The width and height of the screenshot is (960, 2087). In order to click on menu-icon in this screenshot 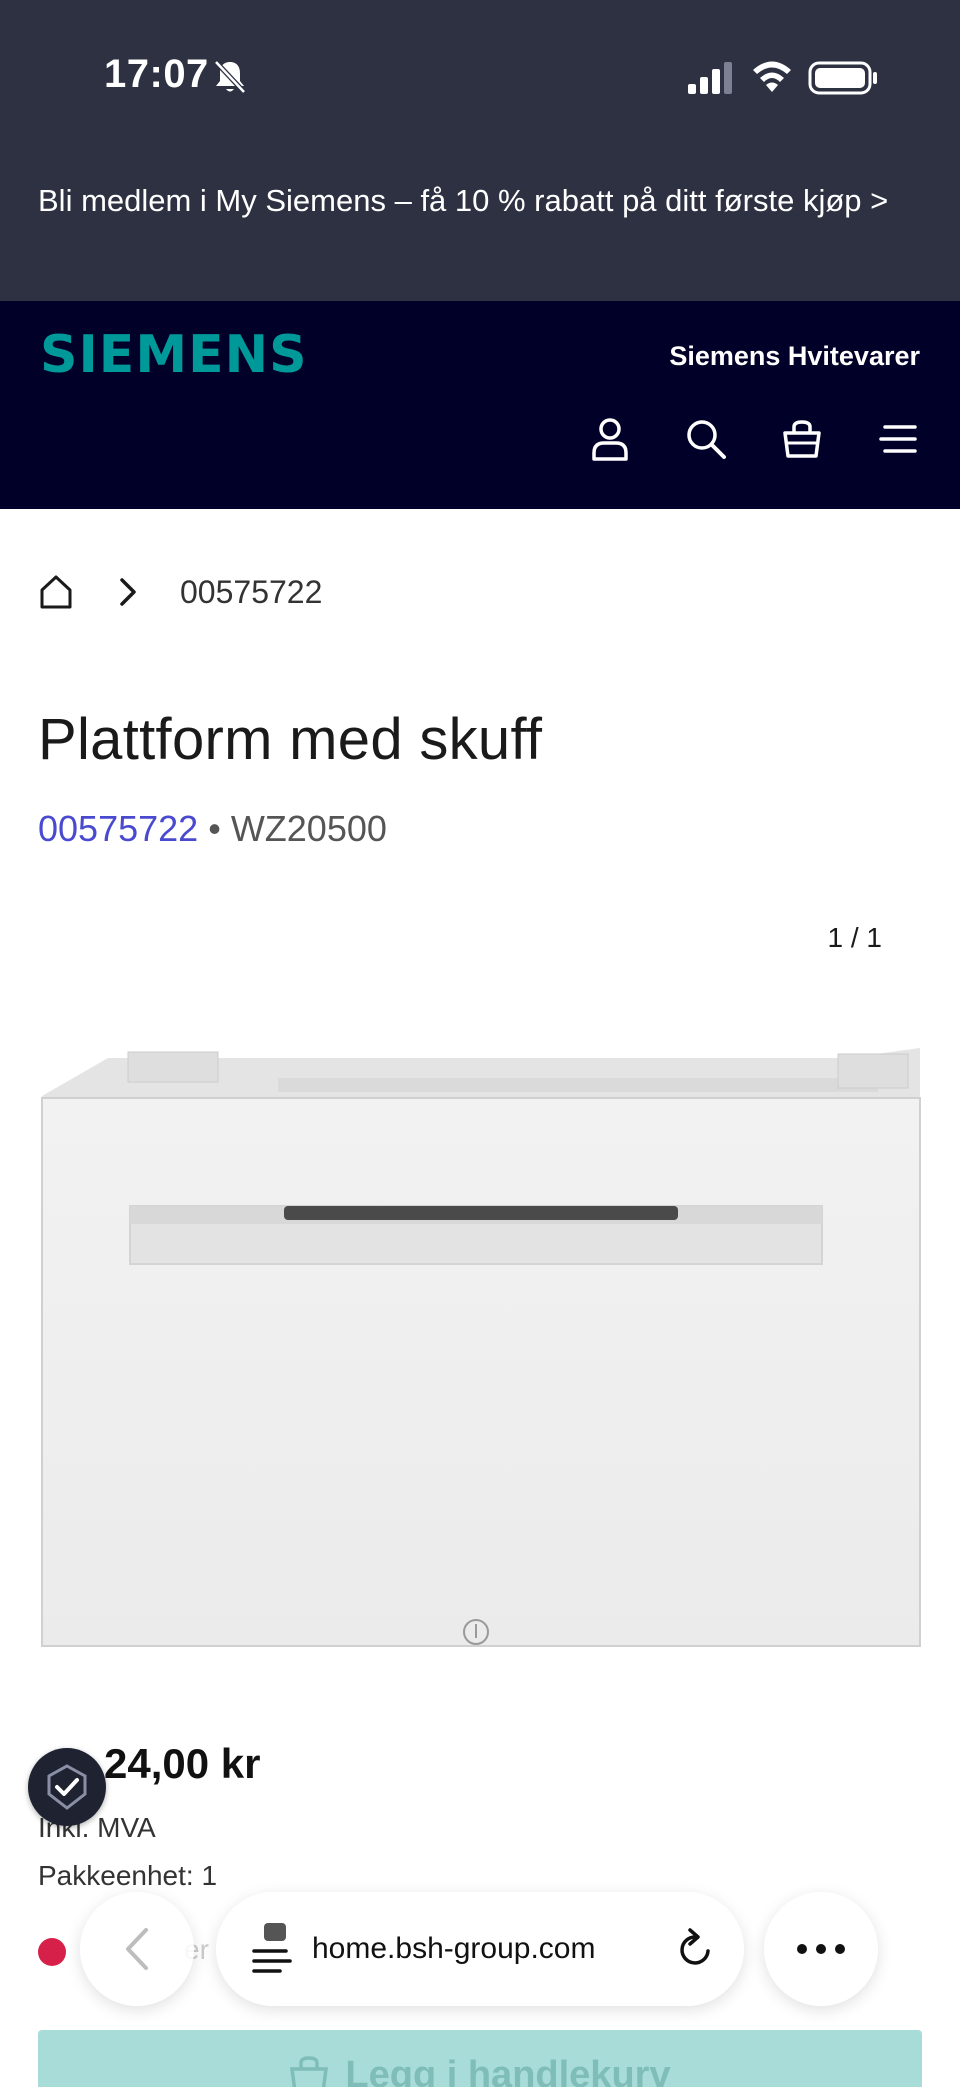, I will do `click(898, 439)`.